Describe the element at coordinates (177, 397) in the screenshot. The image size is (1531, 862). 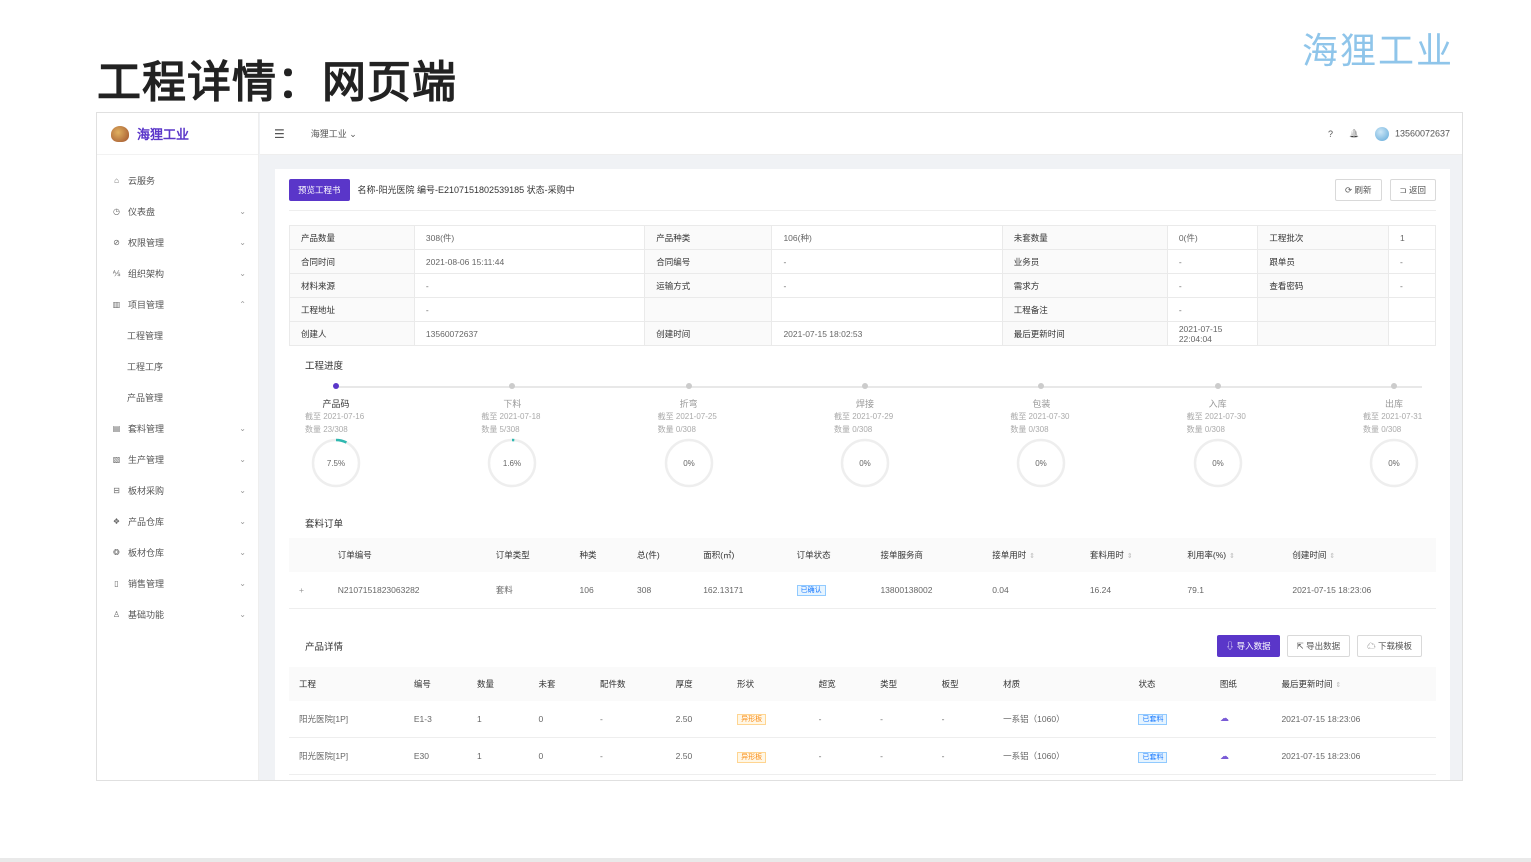
I see `sidebar-item: 产品管理` at that location.